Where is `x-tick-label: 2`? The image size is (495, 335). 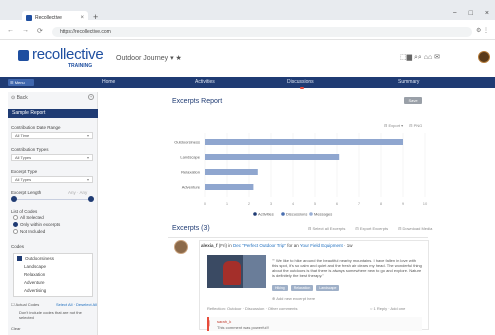 x-tick-label: 2 is located at coordinates (249, 203).